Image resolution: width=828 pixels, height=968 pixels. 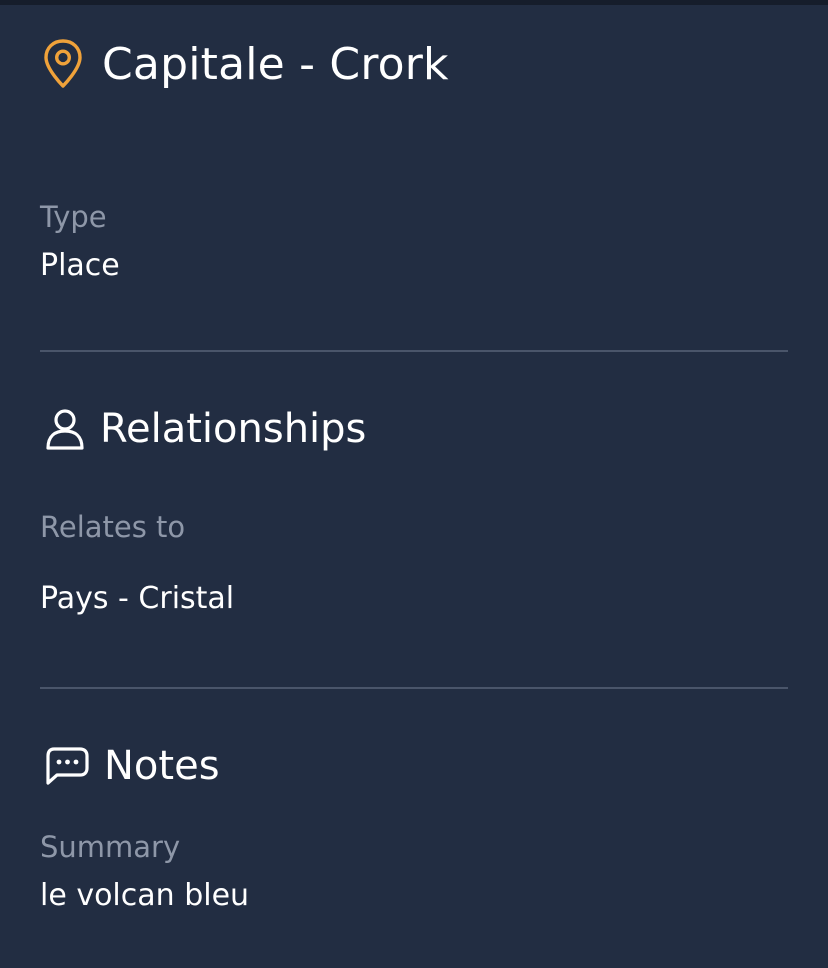 I want to click on chat-bubble-icon, so click(x=67, y=766).